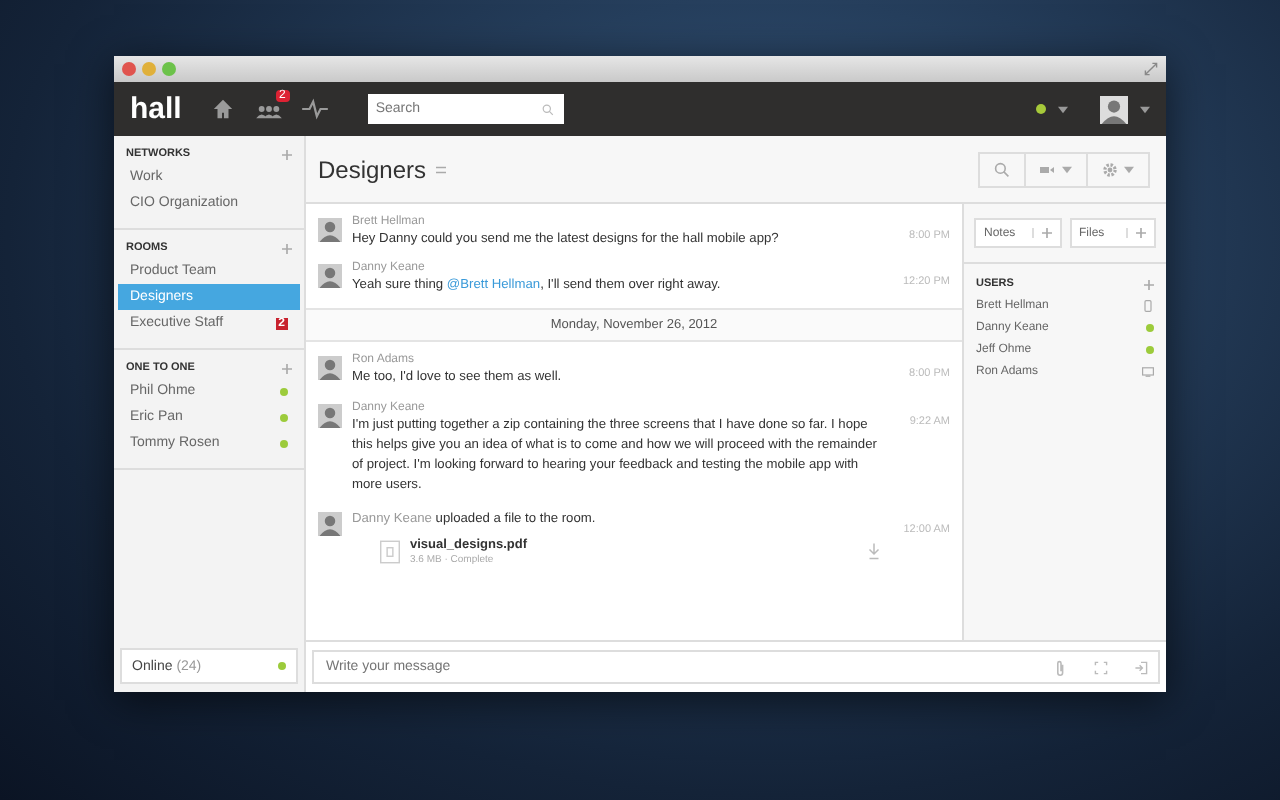  What do you see at coordinates (372, 169) in the screenshot?
I see `room-title: Designers` at bounding box center [372, 169].